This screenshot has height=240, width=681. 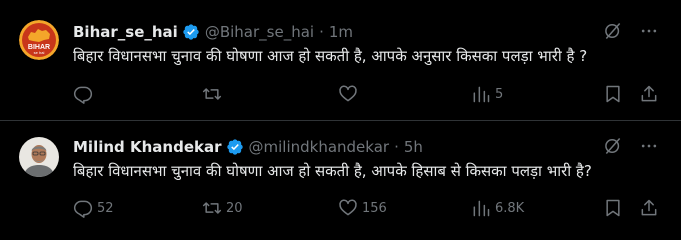 I want to click on like-button, so click(x=350, y=94).